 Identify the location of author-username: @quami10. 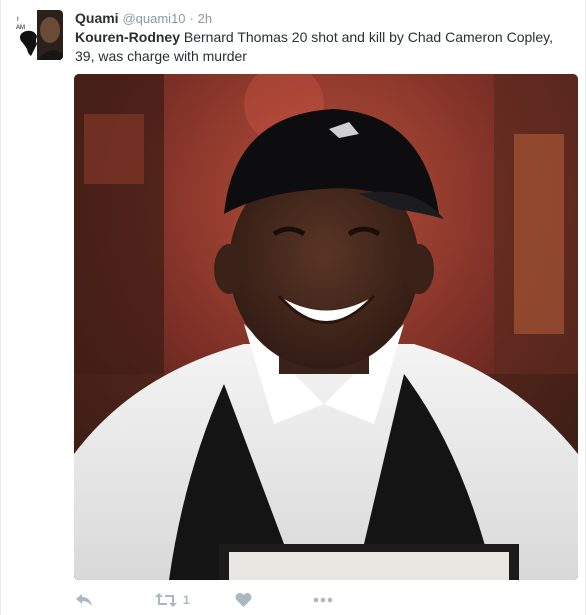
(153, 18).